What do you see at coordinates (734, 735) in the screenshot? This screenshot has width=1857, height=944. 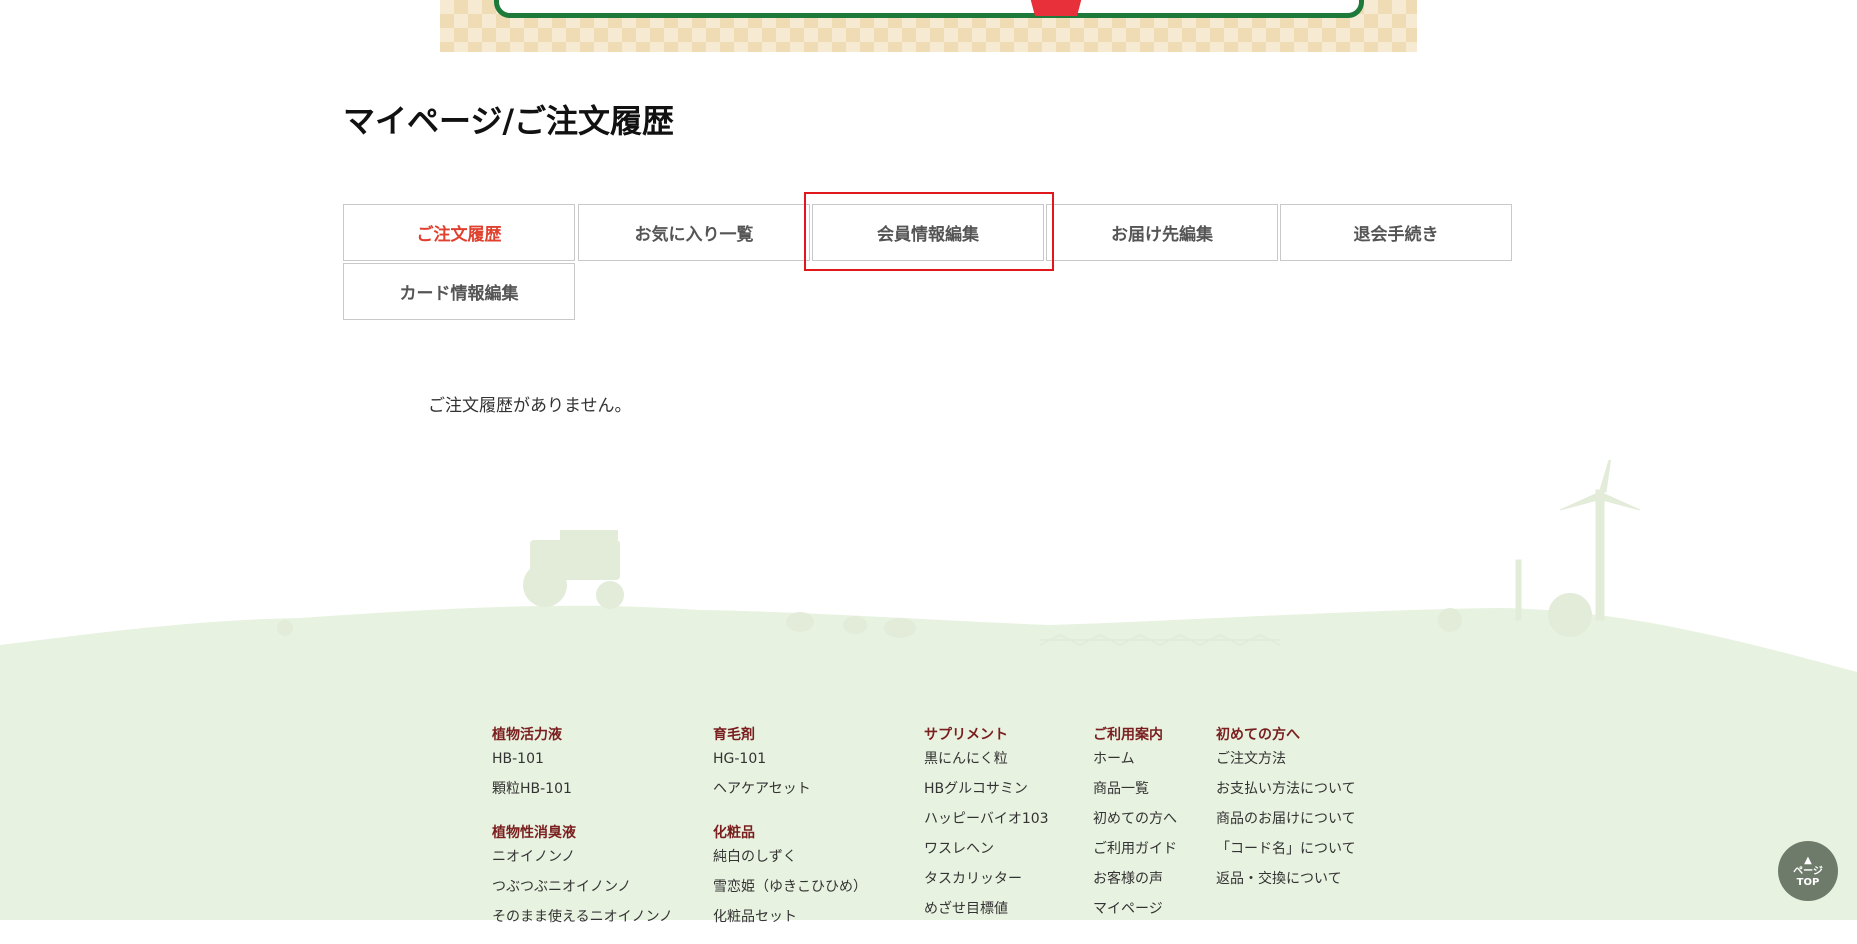 I see `footer-heading: 育毛剤` at bounding box center [734, 735].